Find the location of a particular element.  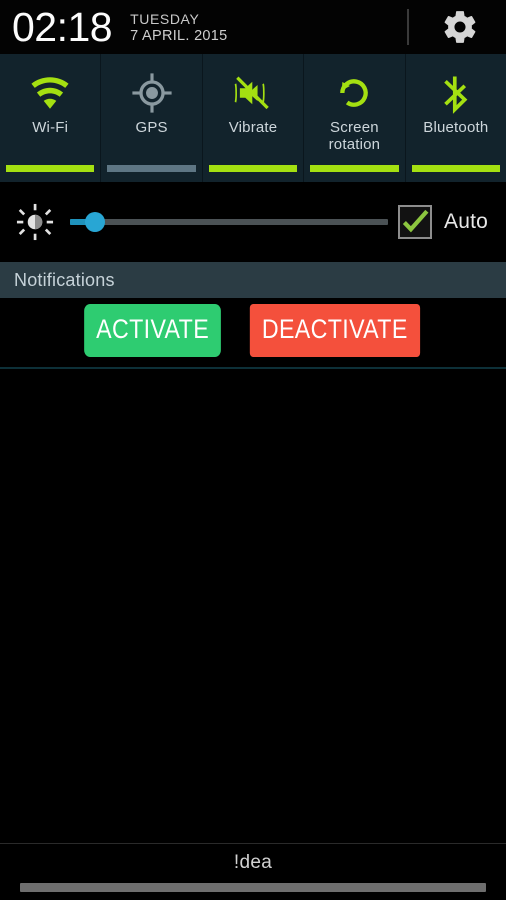

auto-brightness-label: Auto is located at coordinates (466, 221).